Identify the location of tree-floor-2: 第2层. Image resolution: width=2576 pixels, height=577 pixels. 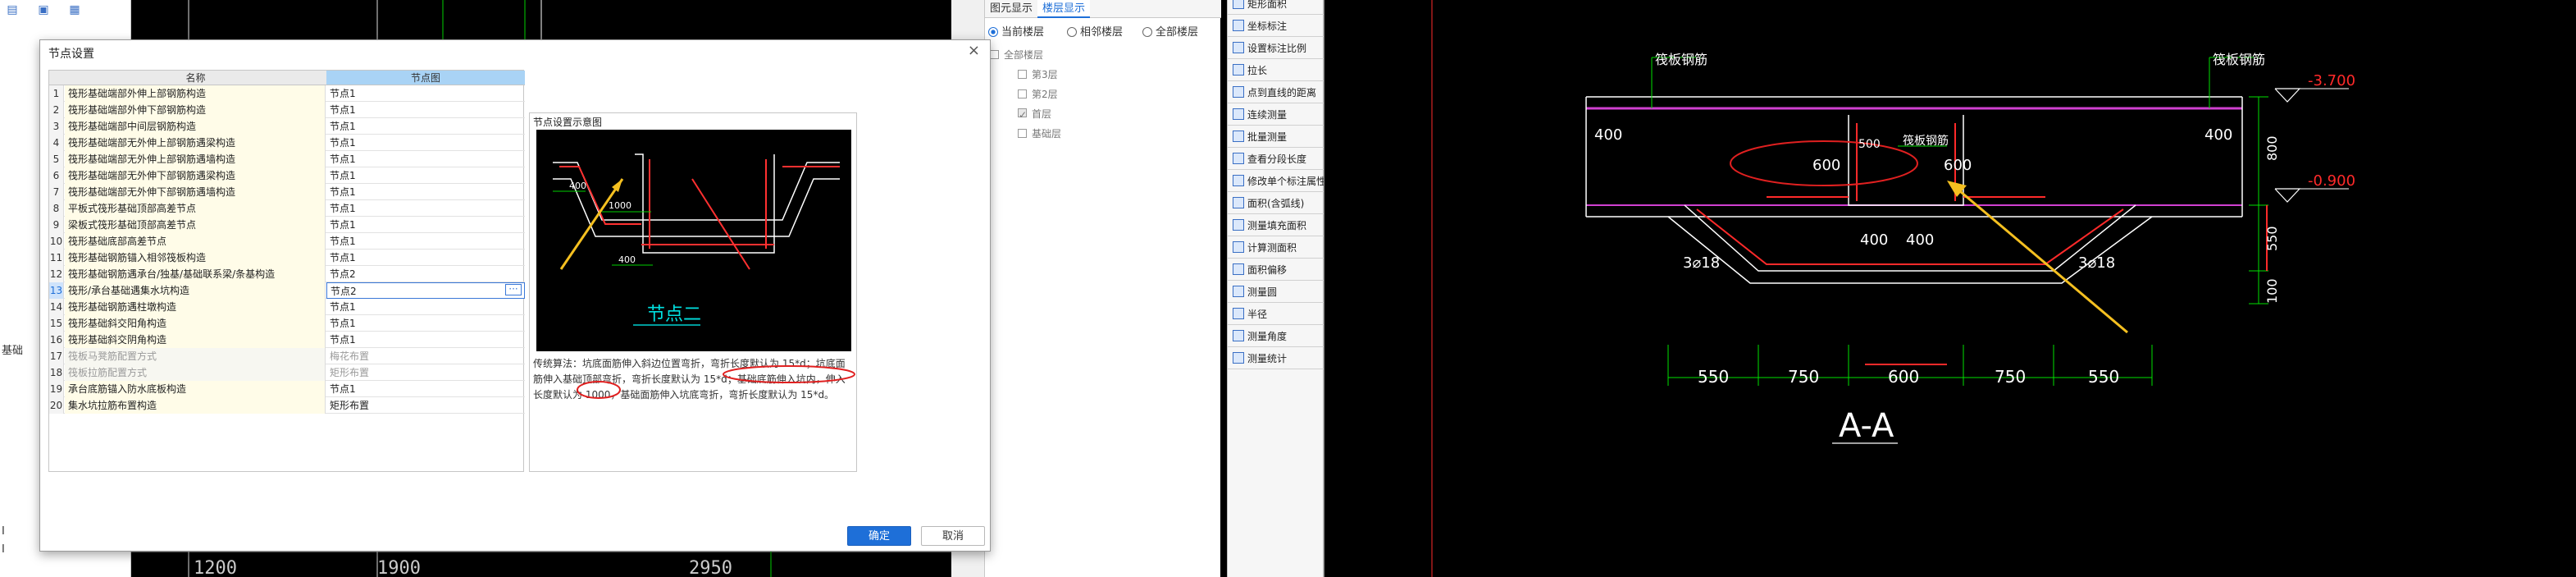
(1038, 94).